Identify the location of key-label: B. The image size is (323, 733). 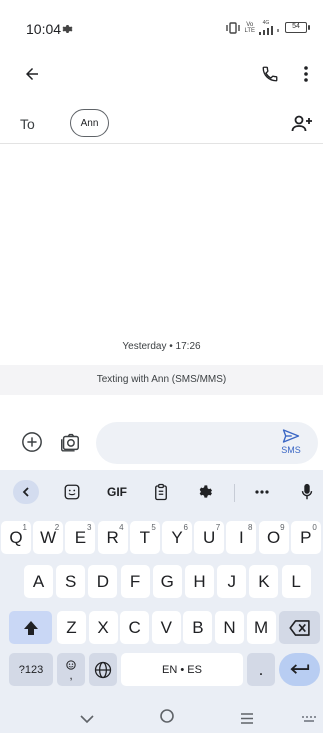
(198, 627).